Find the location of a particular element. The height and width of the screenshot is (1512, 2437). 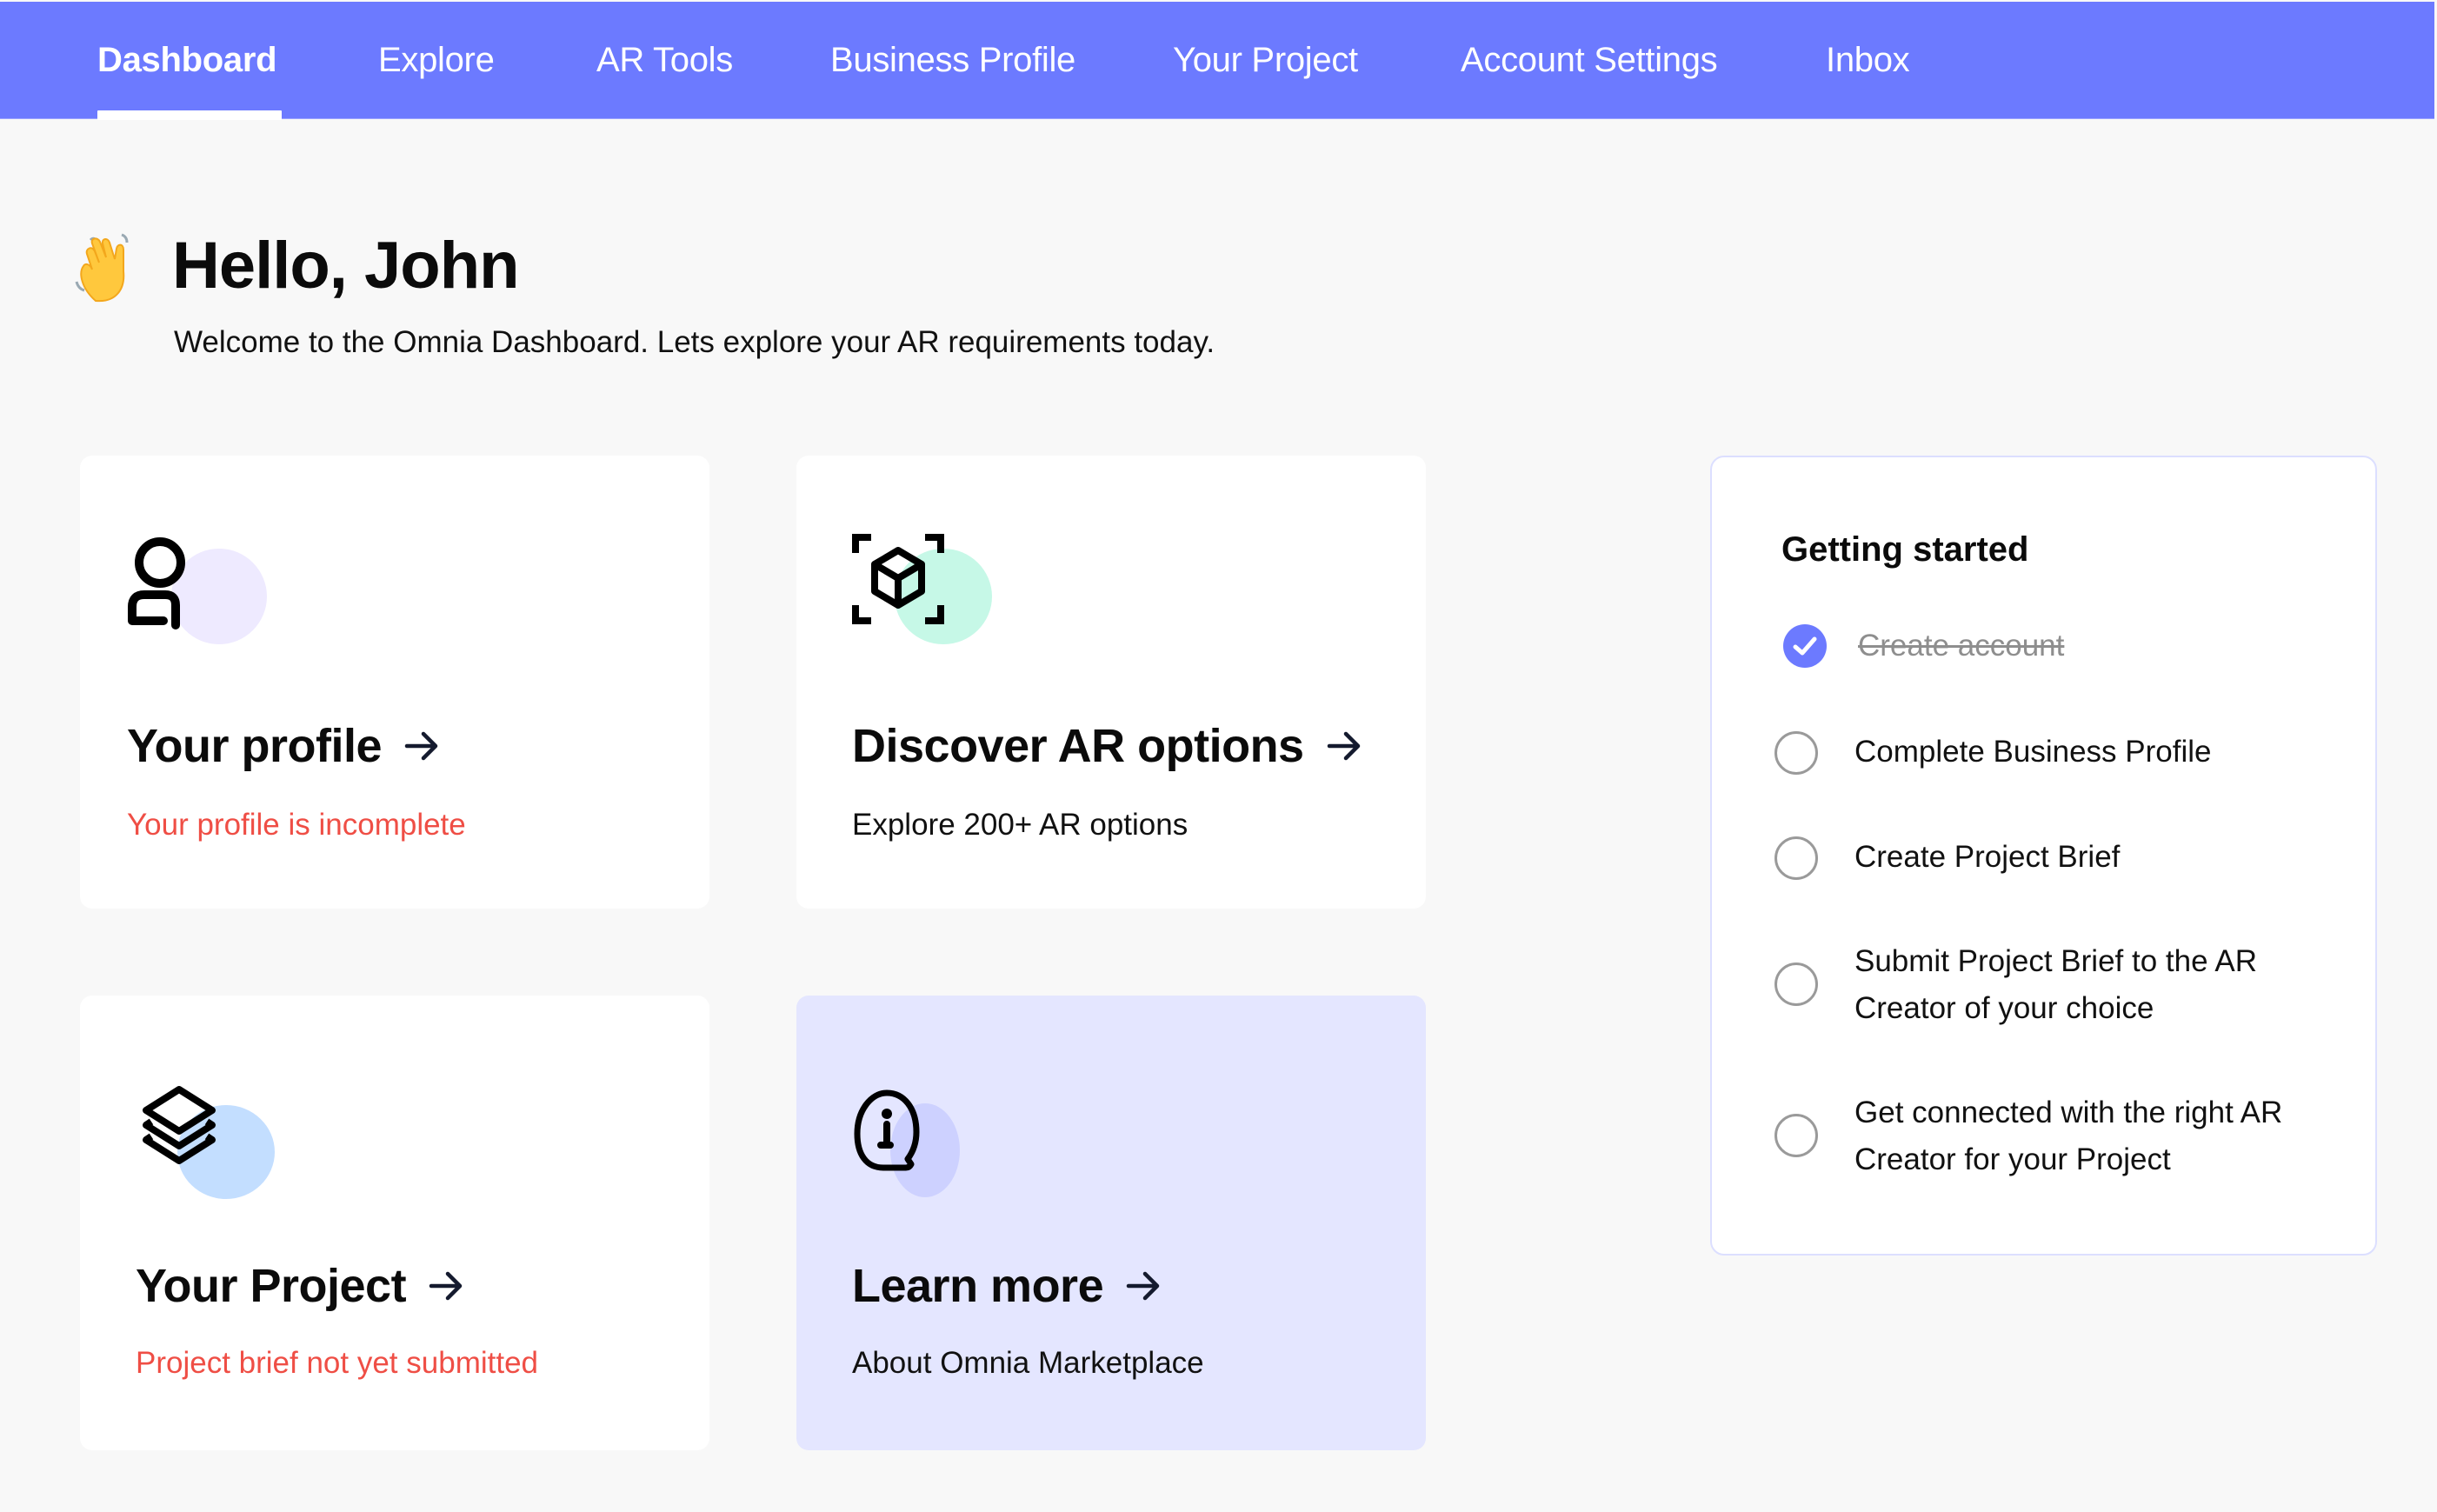

card-title-text: Your profile is located at coordinates (255, 746).